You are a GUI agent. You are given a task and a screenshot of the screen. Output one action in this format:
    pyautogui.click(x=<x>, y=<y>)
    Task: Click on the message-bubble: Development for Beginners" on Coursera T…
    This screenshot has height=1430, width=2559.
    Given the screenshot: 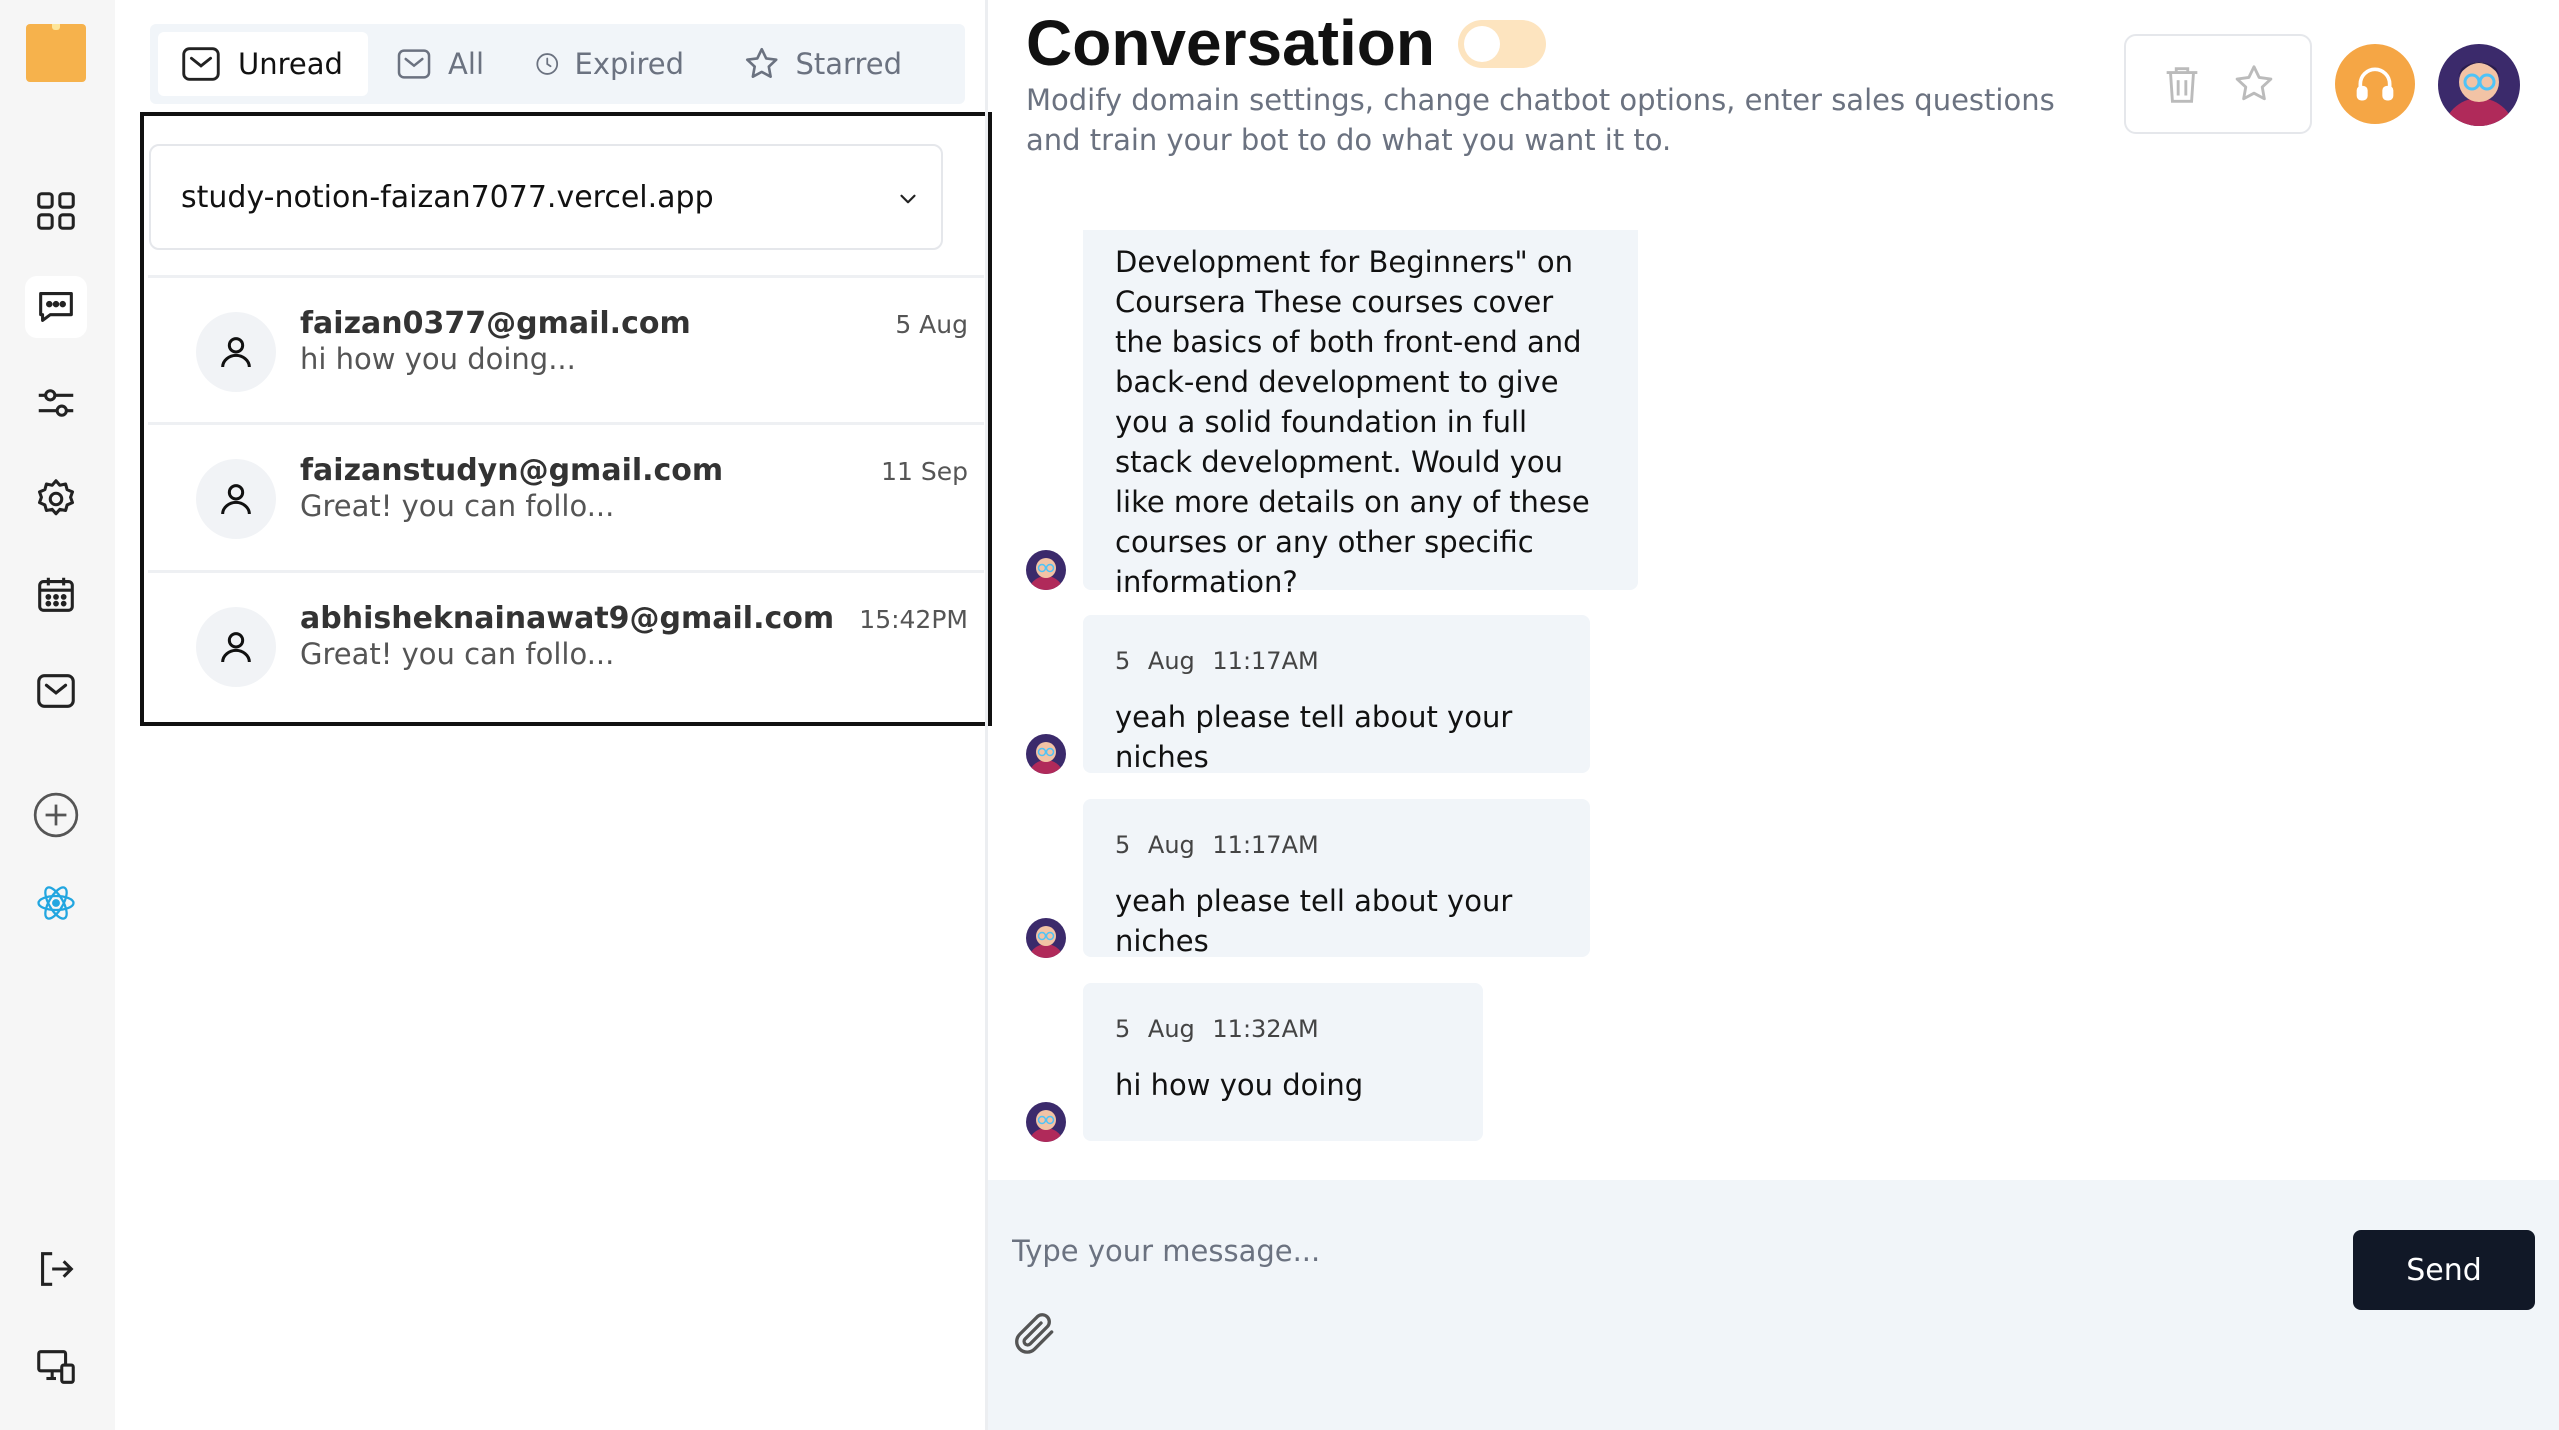 What is the action you would take?
    pyautogui.click(x=1360, y=414)
    